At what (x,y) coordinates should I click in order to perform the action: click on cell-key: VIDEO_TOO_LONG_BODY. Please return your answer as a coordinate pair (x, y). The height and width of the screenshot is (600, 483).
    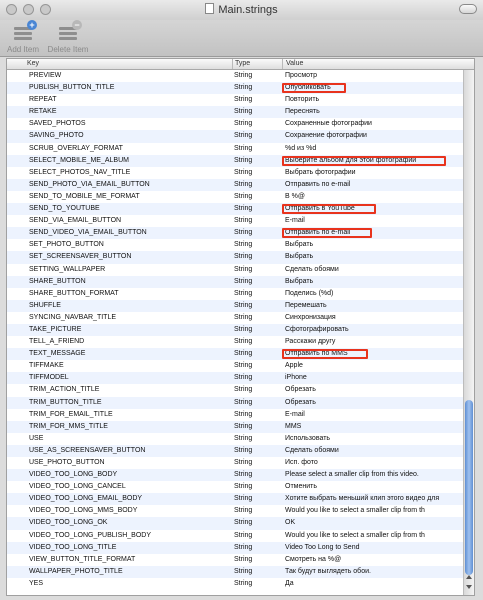
    Looking at the image, I should click on (129, 475).